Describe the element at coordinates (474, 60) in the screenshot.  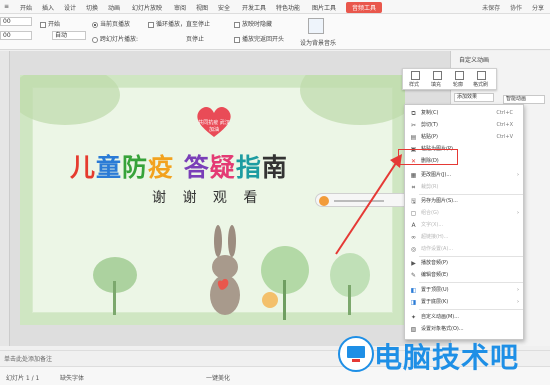
I see `panel-header: 自定义动画` at that location.